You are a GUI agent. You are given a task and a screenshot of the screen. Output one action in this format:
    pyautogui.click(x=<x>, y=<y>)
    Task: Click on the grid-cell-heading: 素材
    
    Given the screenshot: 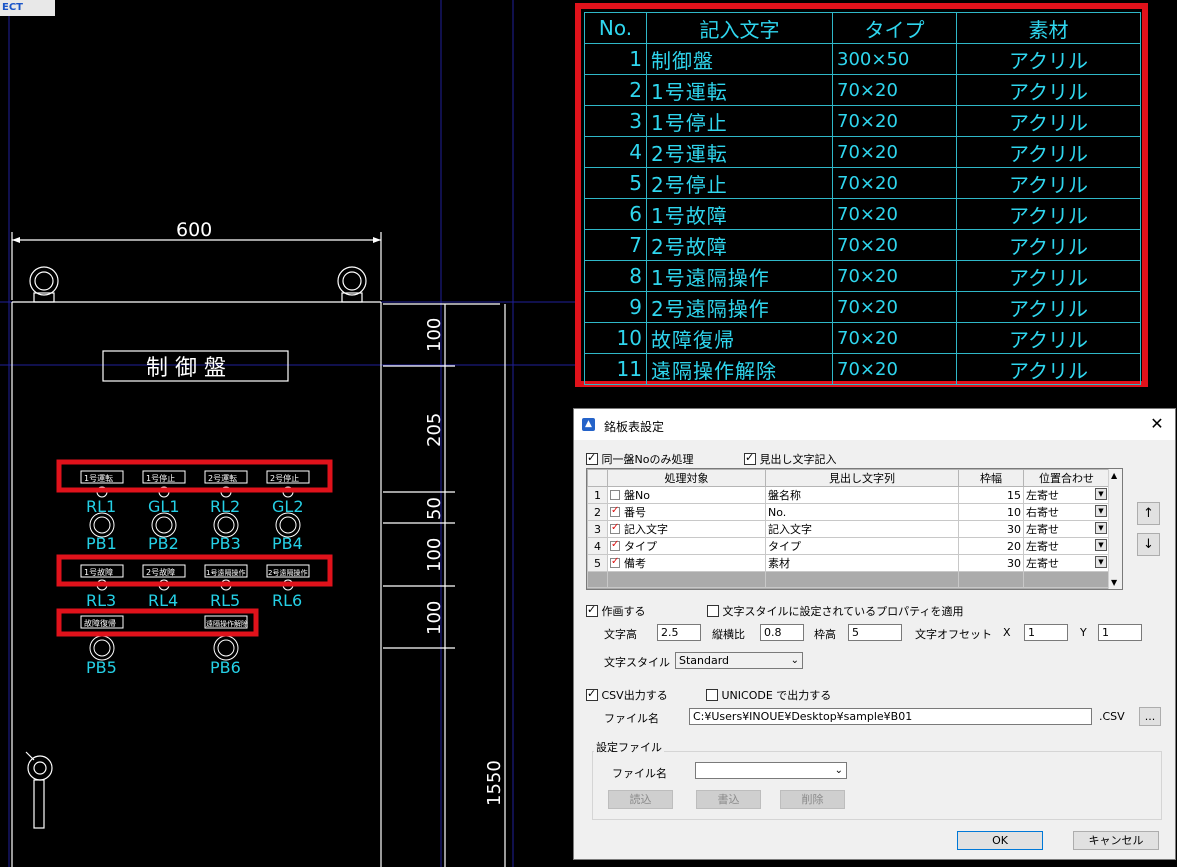 What is the action you would take?
    pyautogui.click(x=862, y=563)
    